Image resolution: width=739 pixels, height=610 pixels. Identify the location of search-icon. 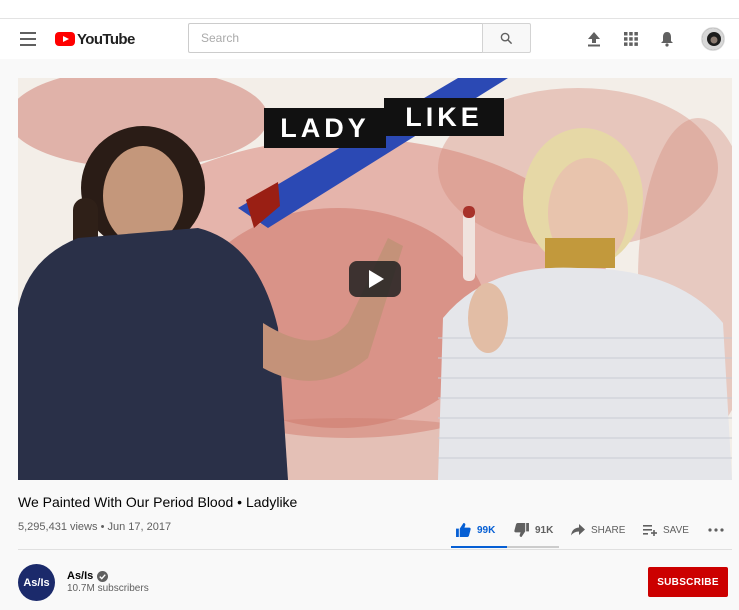
(506, 38).